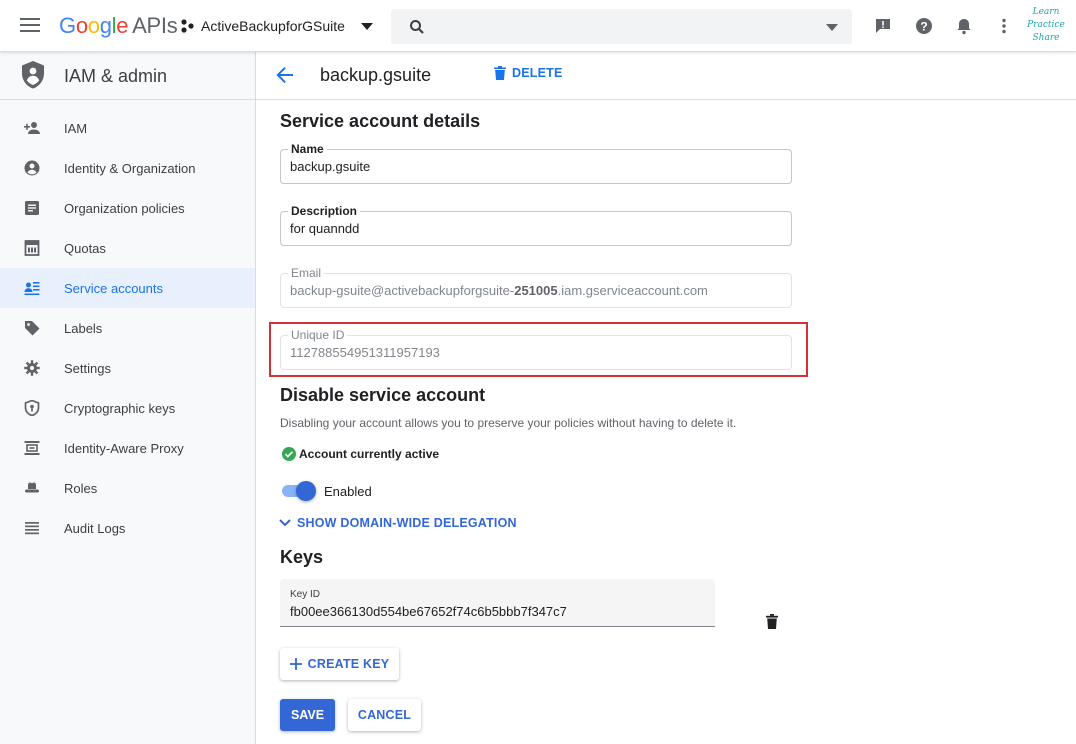  I want to click on cancel-button: CANCEL, so click(384, 715).